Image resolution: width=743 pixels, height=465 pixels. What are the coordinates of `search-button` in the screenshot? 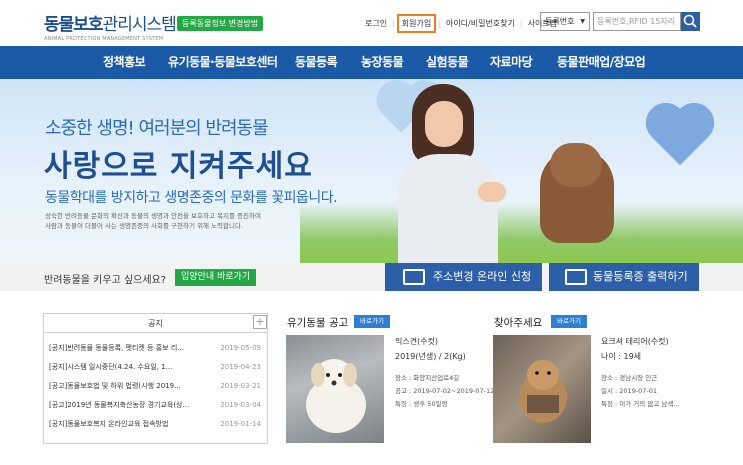 It's located at (690, 21).